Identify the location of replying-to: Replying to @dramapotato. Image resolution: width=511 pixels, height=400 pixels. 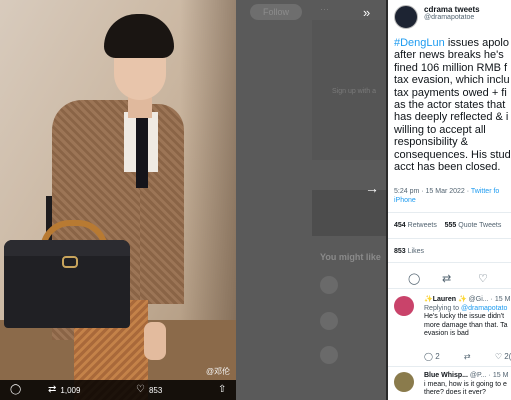
(465, 308).